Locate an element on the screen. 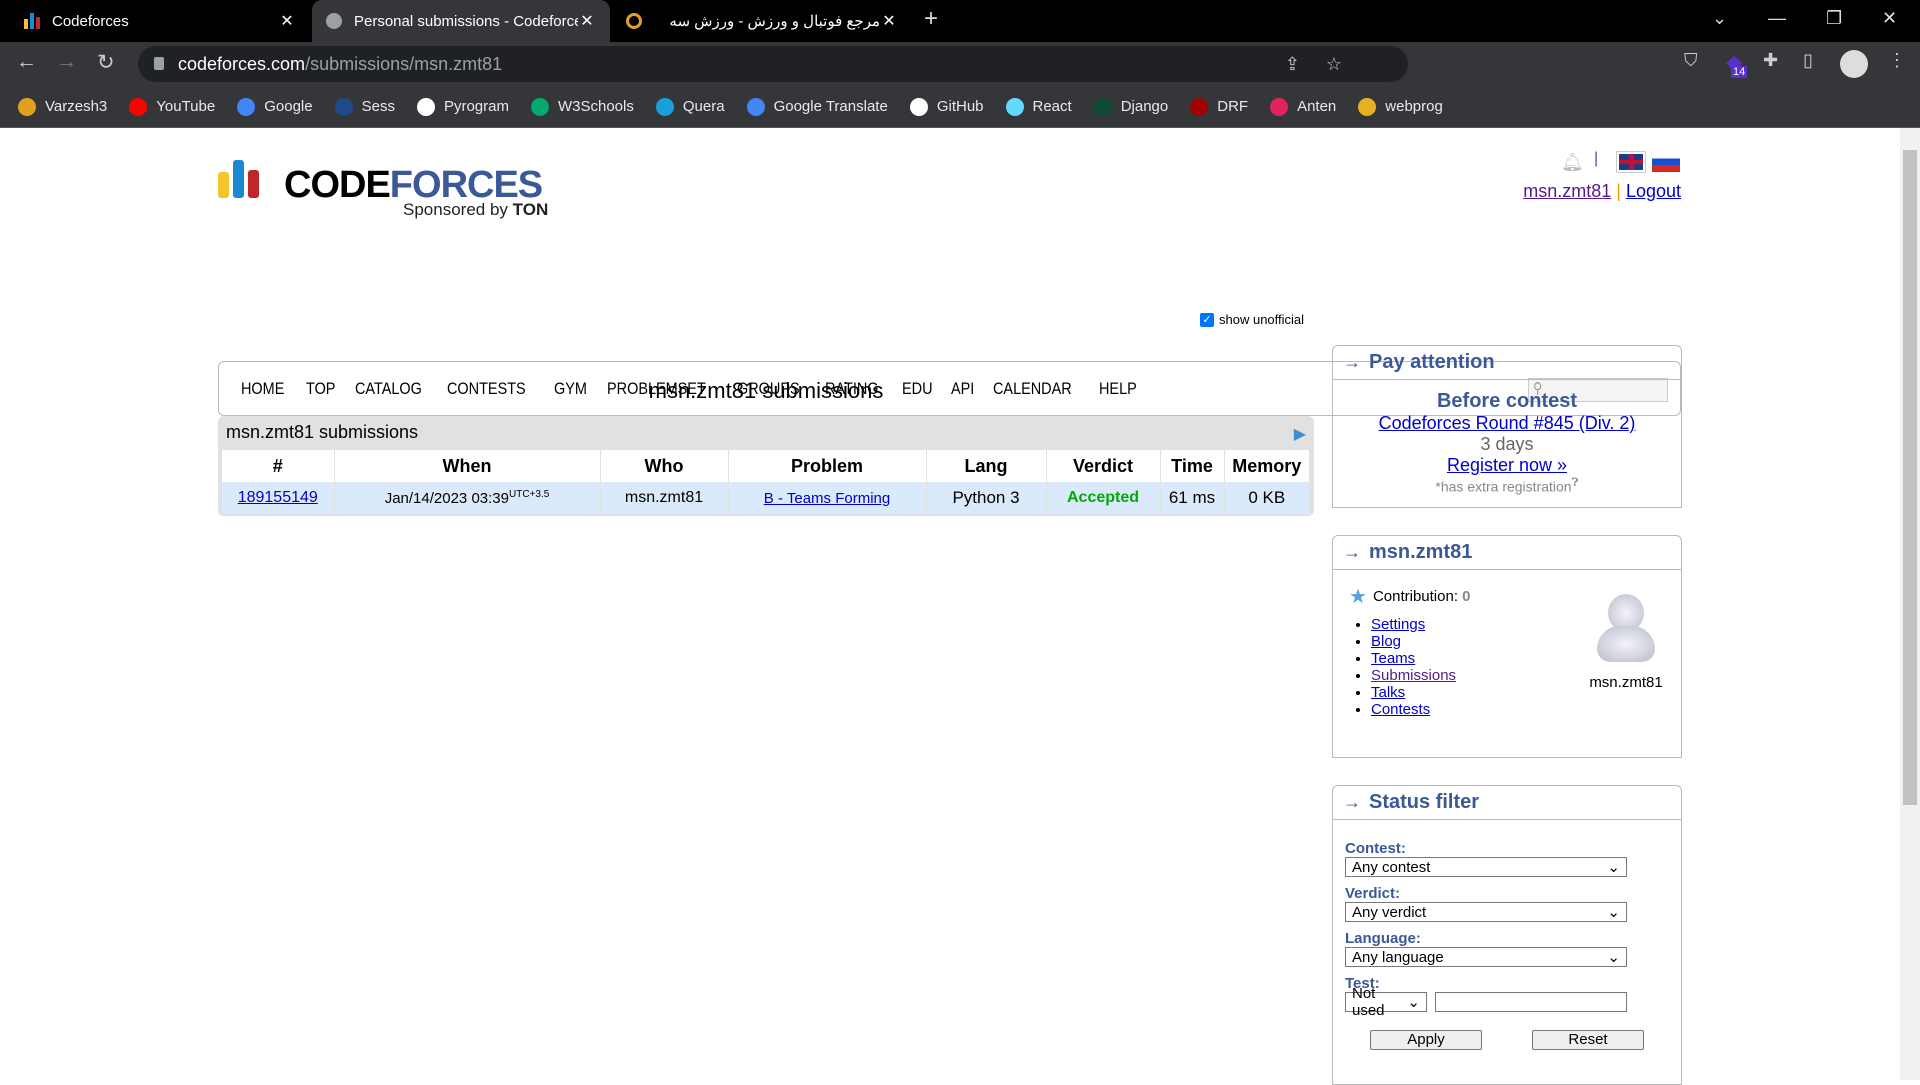 The width and height of the screenshot is (1920, 1085). bookmark-item: Django is located at coordinates (1131, 106).